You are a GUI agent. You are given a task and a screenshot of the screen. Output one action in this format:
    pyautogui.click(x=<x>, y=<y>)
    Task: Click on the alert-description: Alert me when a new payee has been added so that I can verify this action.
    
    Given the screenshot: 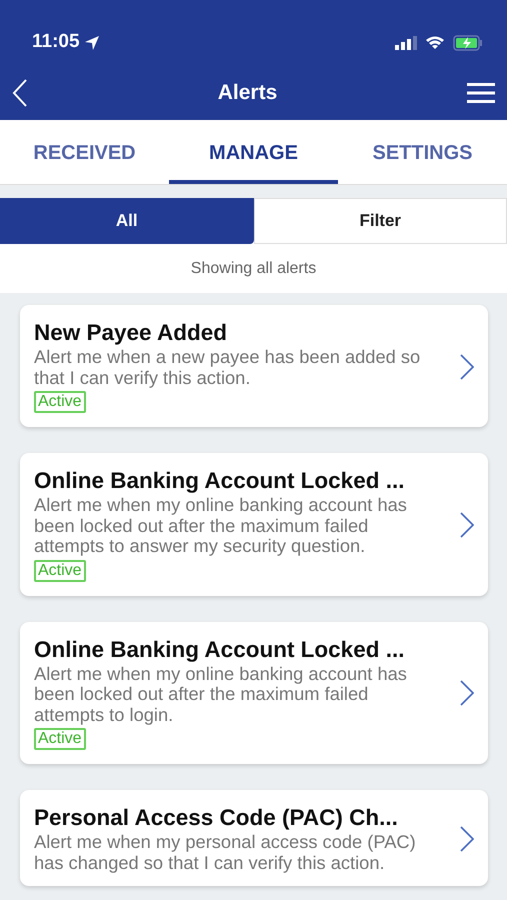 What is the action you would take?
    pyautogui.click(x=228, y=367)
    